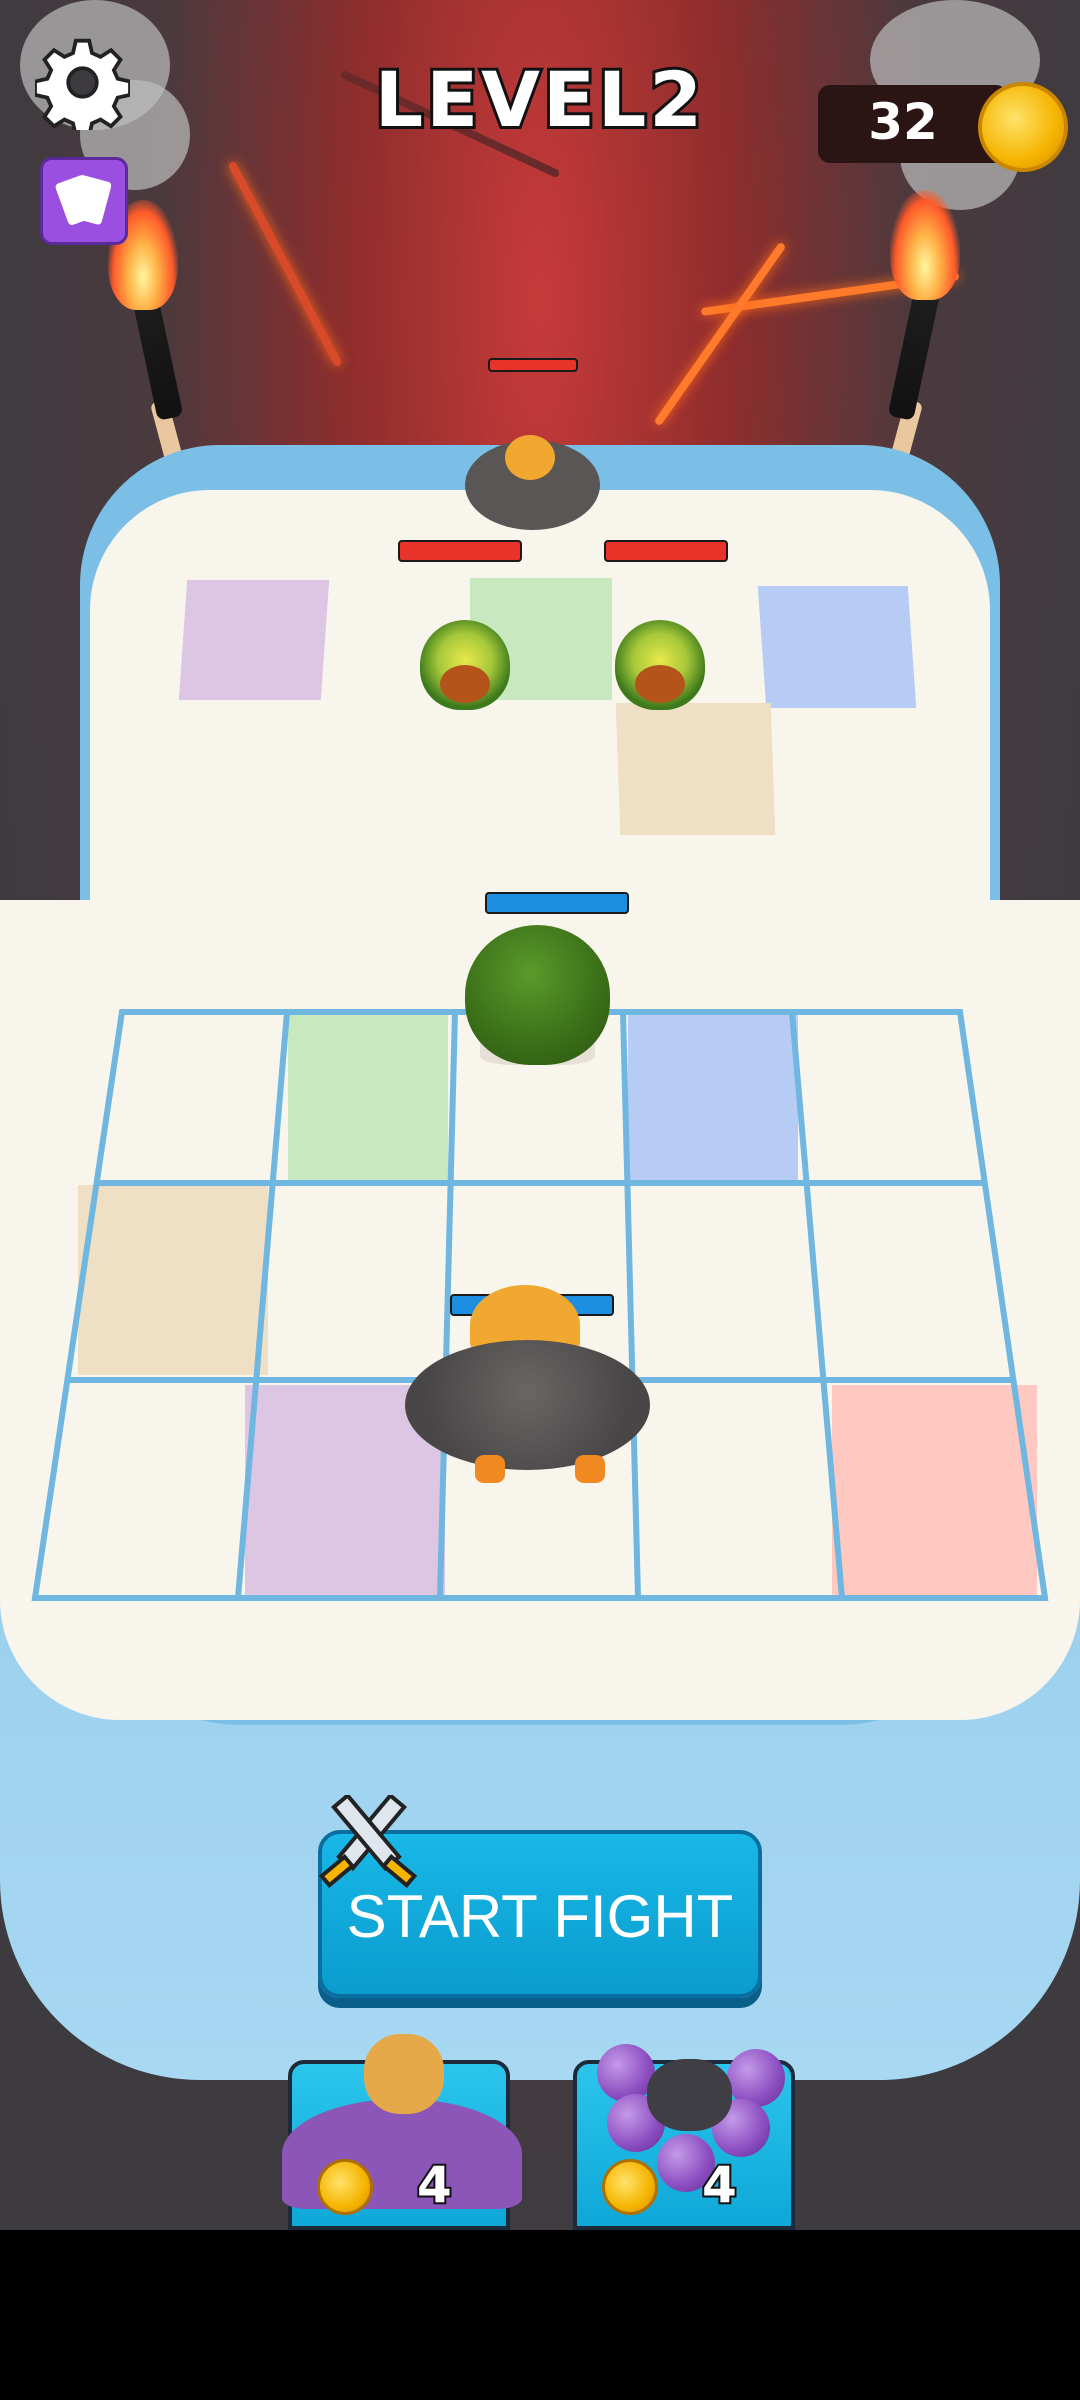 The image size is (1080, 2400). I want to click on system-navigation-bar, so click(540, 2315).